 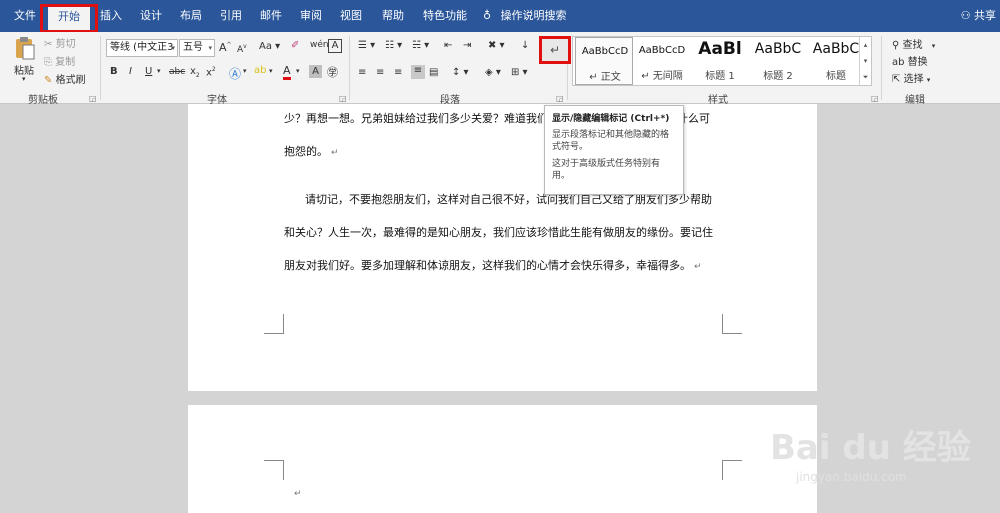 What do you see at coordinates (287, 72) in the screenshot?
I see `font-color-icon: A` at bounding box center [287, 72].